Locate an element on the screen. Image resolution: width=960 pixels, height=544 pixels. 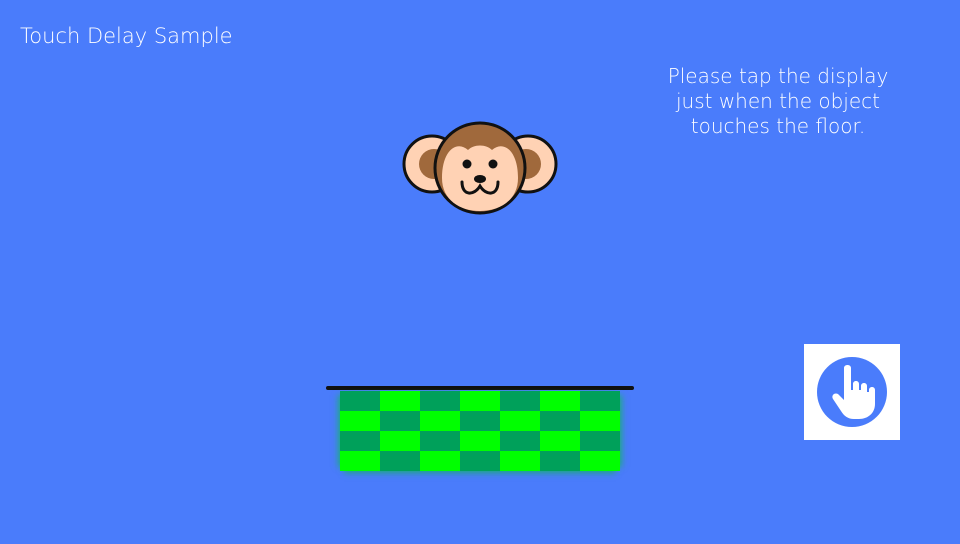
tap-button is located at coordinates (852, 392).